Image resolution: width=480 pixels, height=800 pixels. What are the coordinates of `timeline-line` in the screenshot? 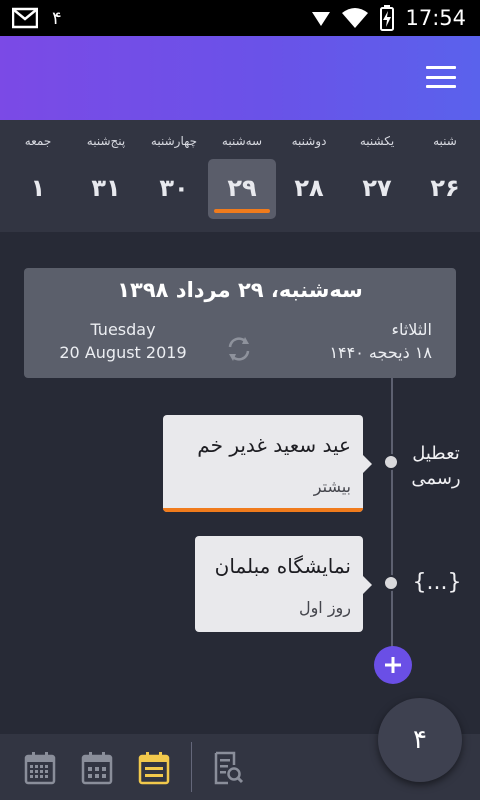 It's located at (392, 521).